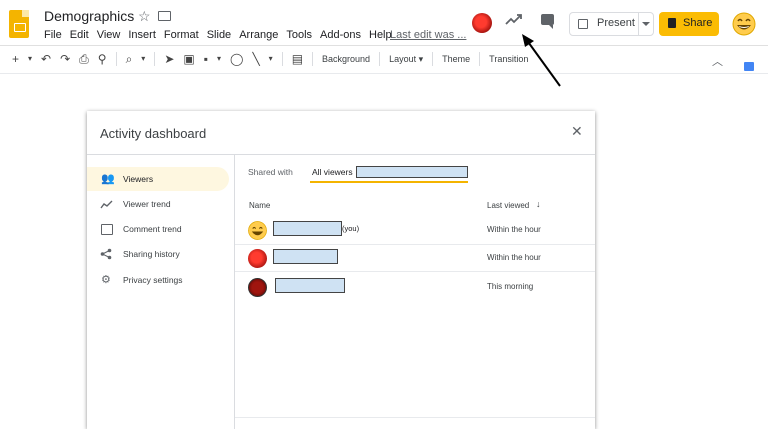  I want to click on share-icon, so click(106, 254).